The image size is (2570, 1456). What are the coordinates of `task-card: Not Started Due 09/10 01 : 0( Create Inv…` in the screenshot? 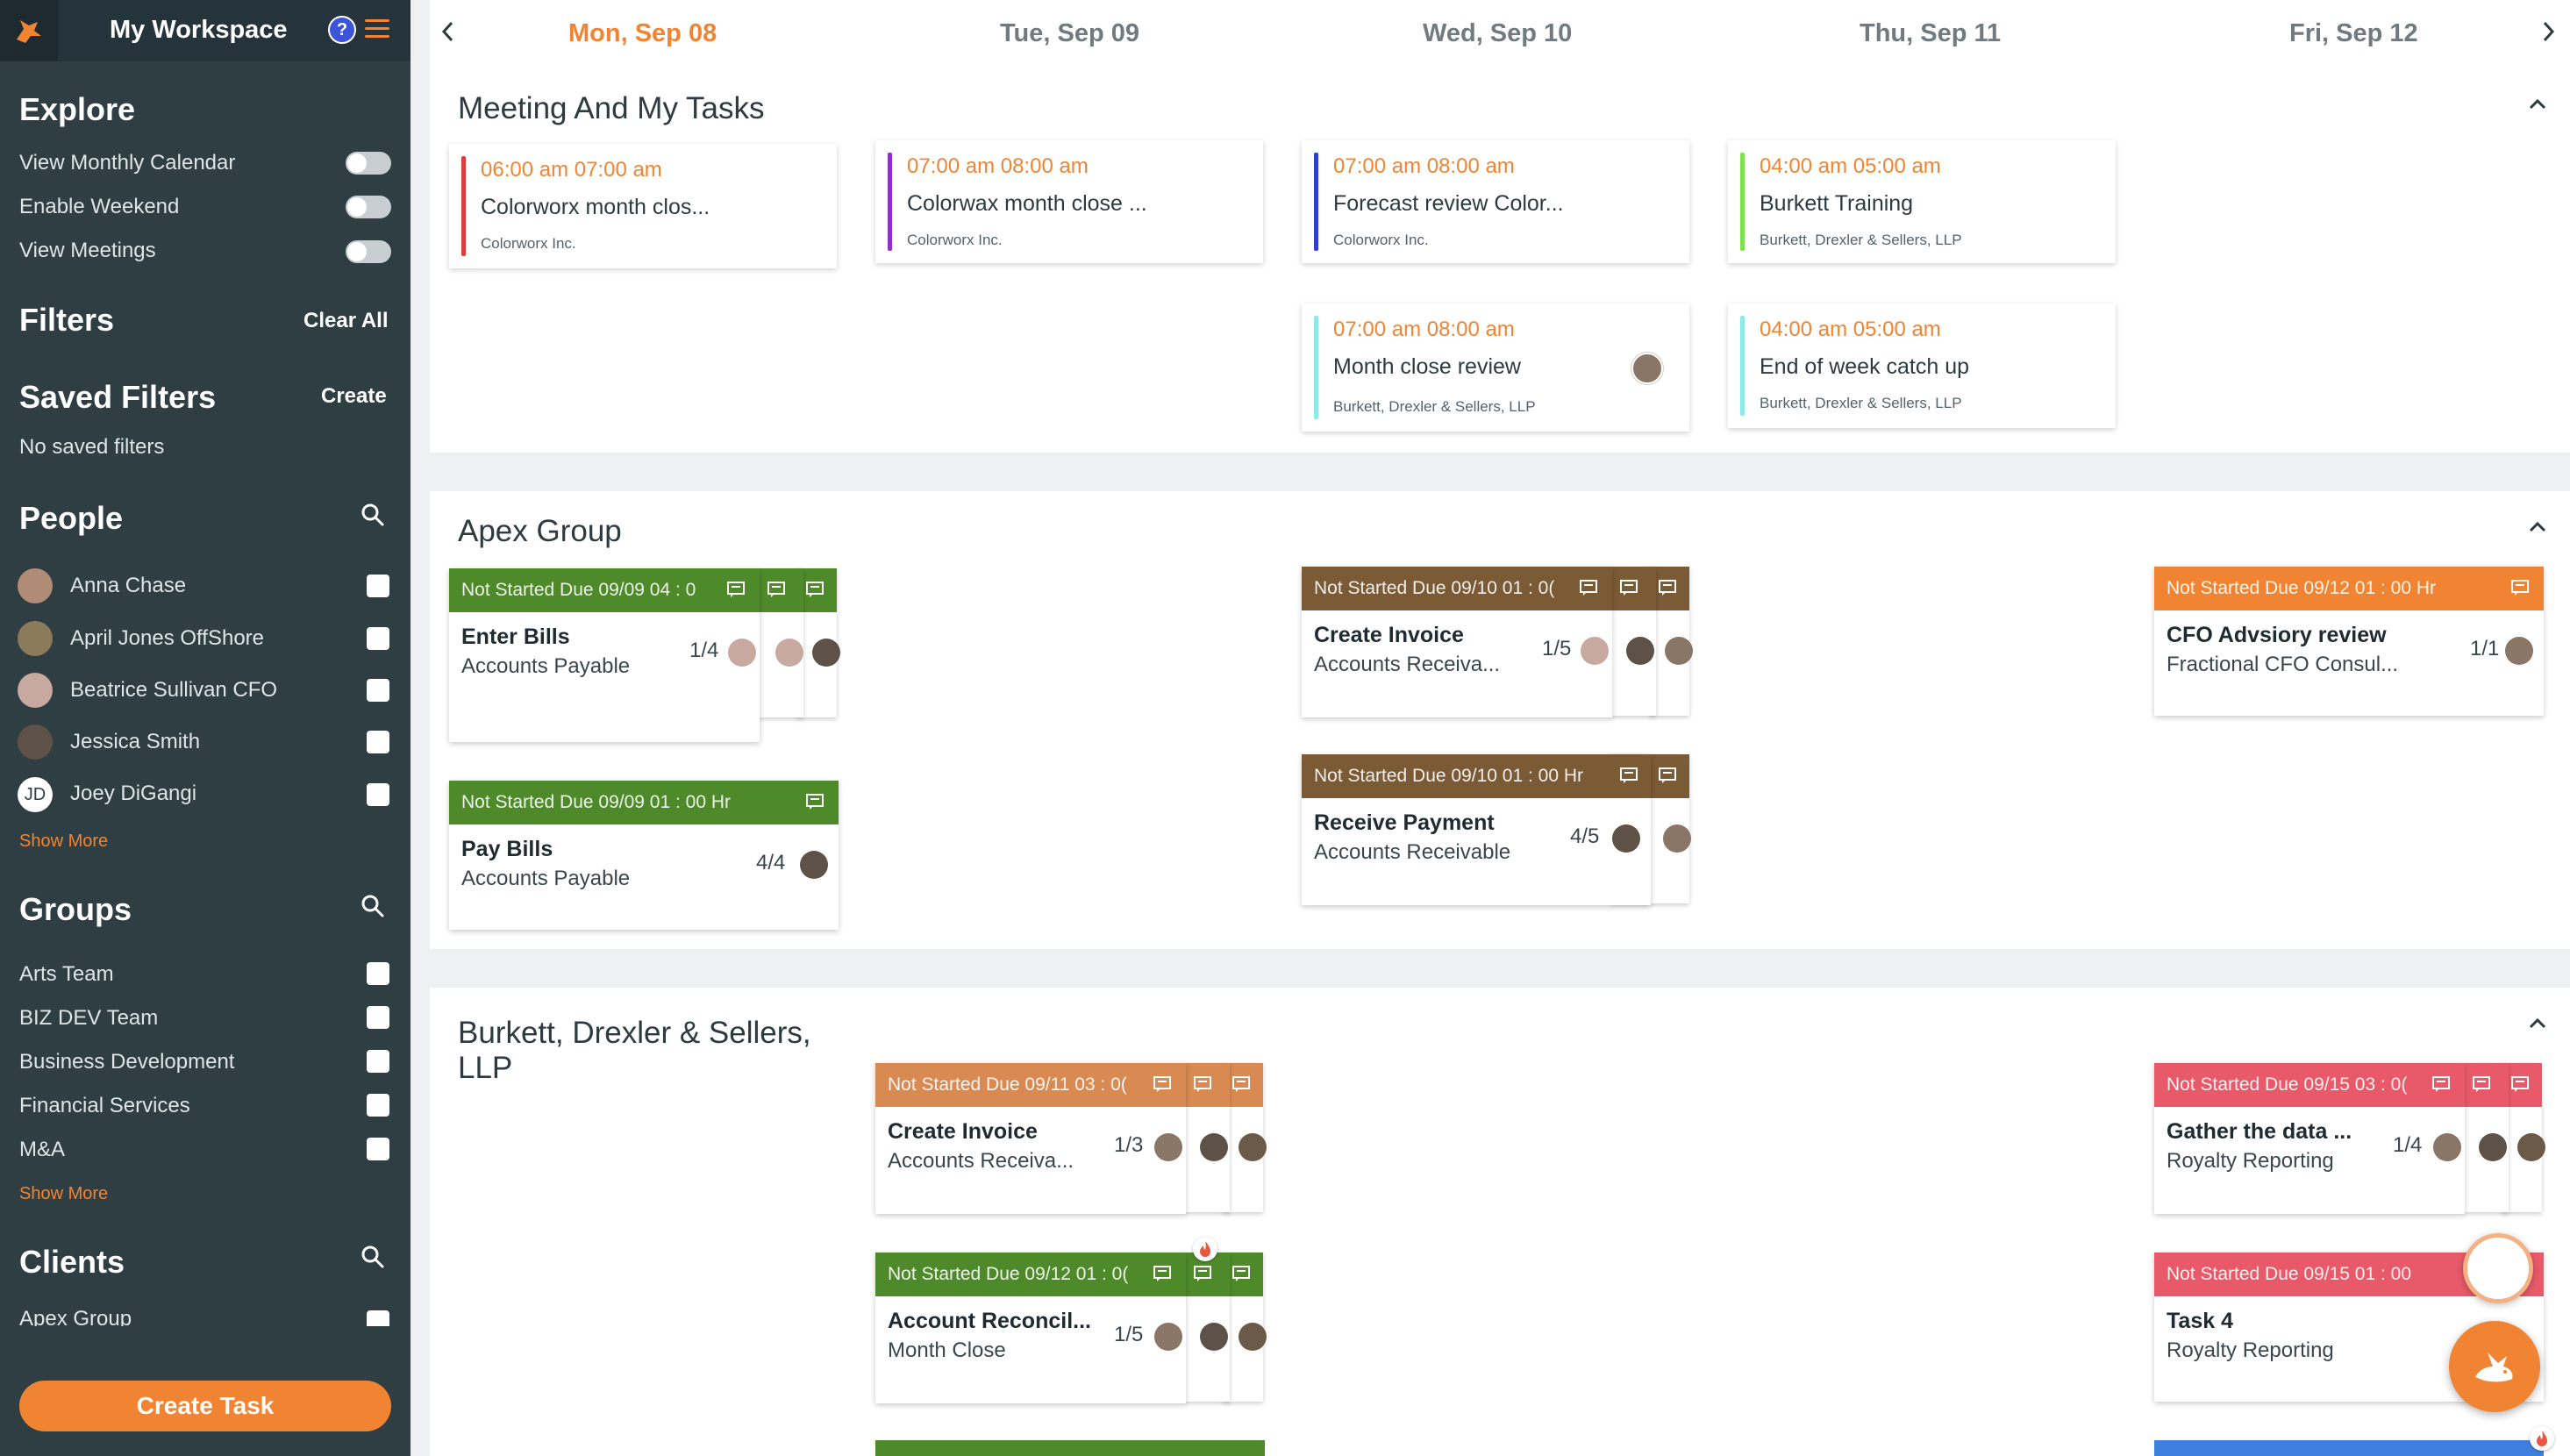 It's located at (1497, 642).